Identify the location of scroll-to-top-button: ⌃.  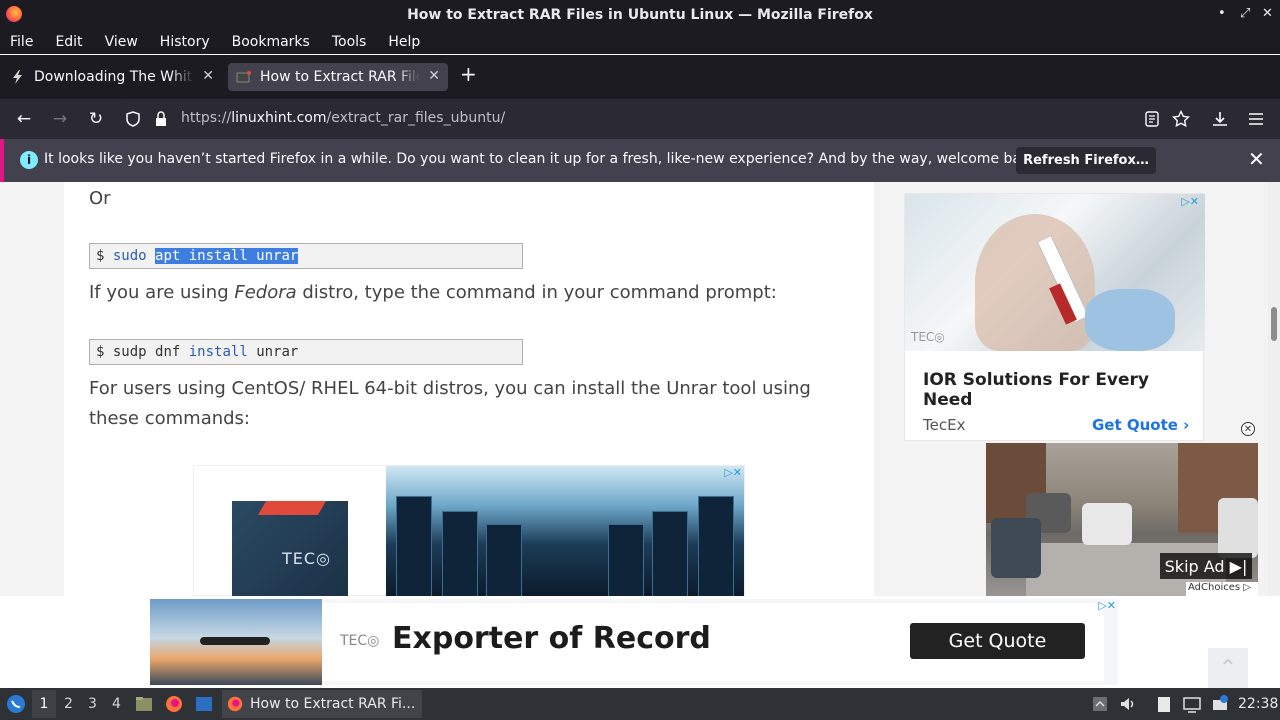
(1228, 668).